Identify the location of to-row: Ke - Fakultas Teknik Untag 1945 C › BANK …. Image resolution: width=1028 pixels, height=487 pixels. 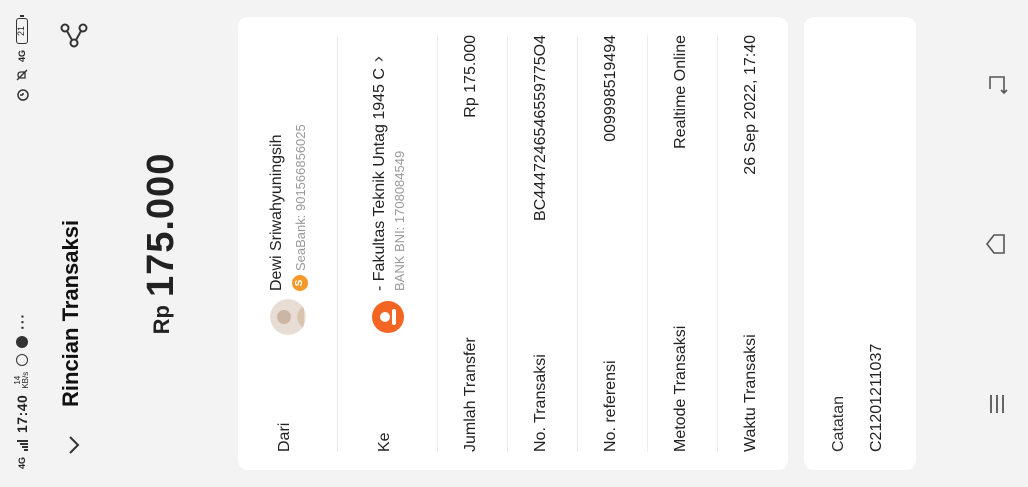
(388, 243).